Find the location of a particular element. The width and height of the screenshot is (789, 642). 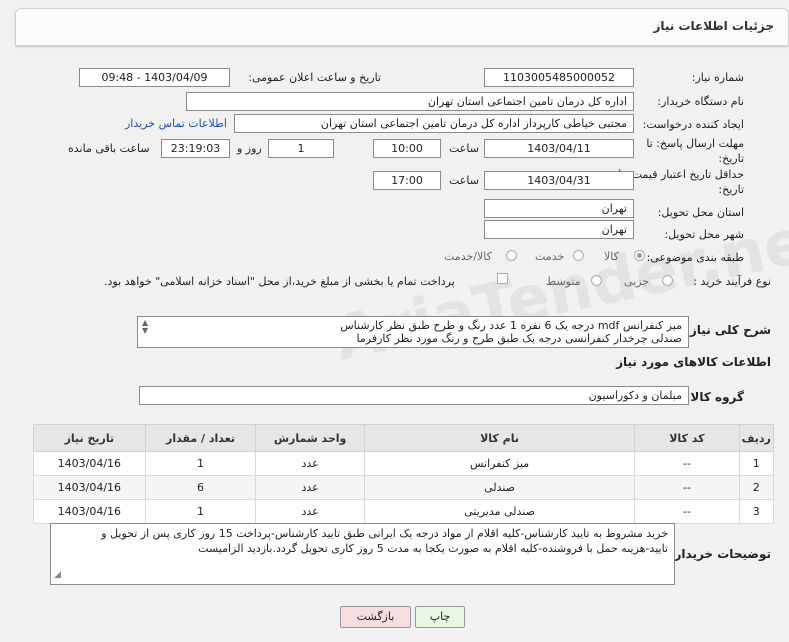

buyer-org-field: اداره کل درمان تامین اجتماعی استان تهران is located at coordinates (410, 101).